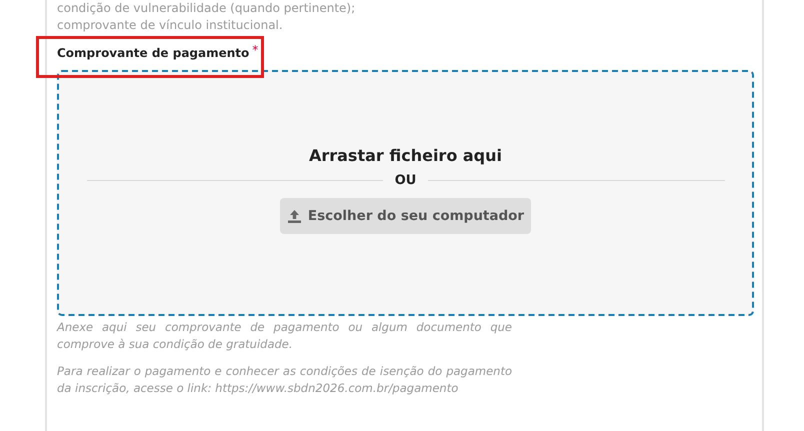  What do you see at coordinates (255, 50) in the screenshot?
I see `required-mark: *` at bounding box center [255, 50].